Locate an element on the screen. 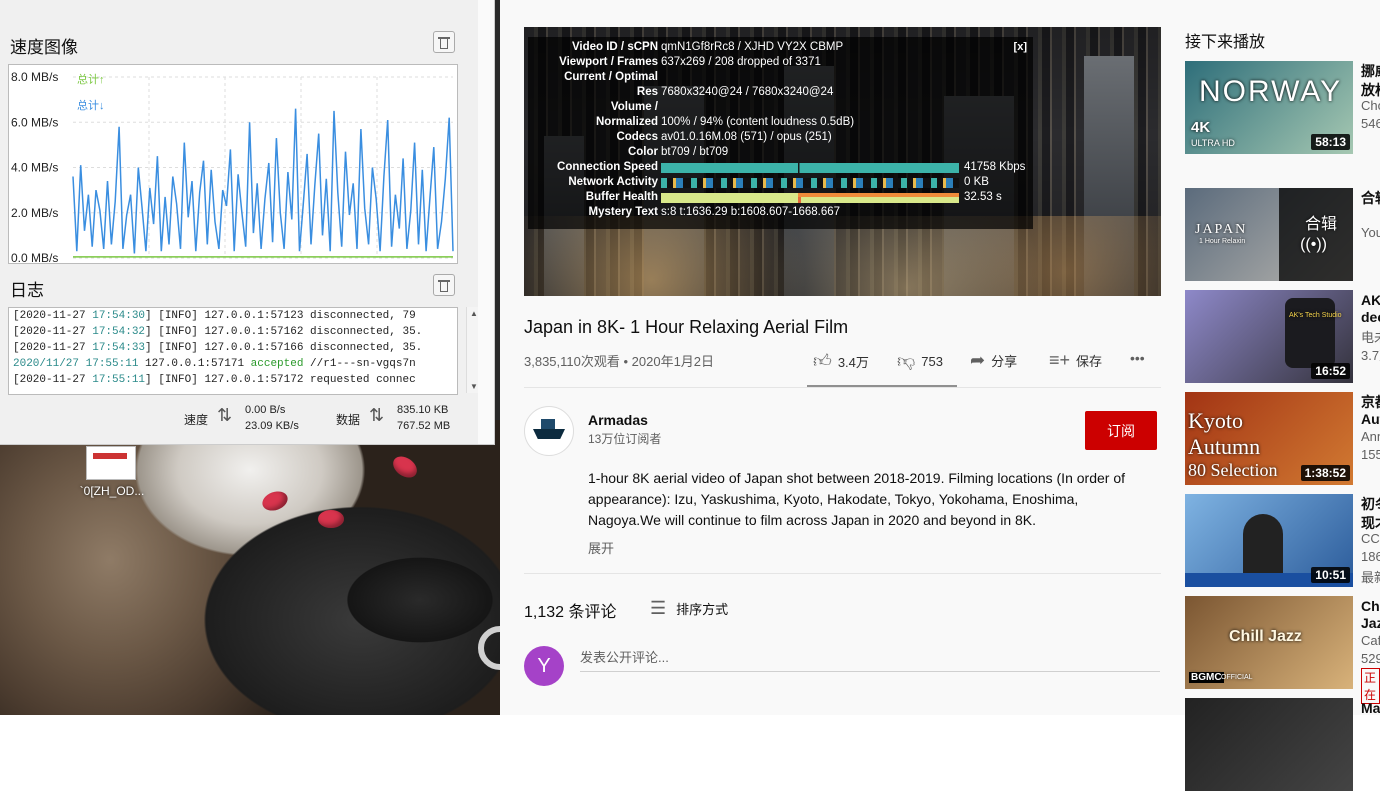 This screenshot has width=1380, height=791. share-button: ➦ 分享 is located at coordinates (993, 360).